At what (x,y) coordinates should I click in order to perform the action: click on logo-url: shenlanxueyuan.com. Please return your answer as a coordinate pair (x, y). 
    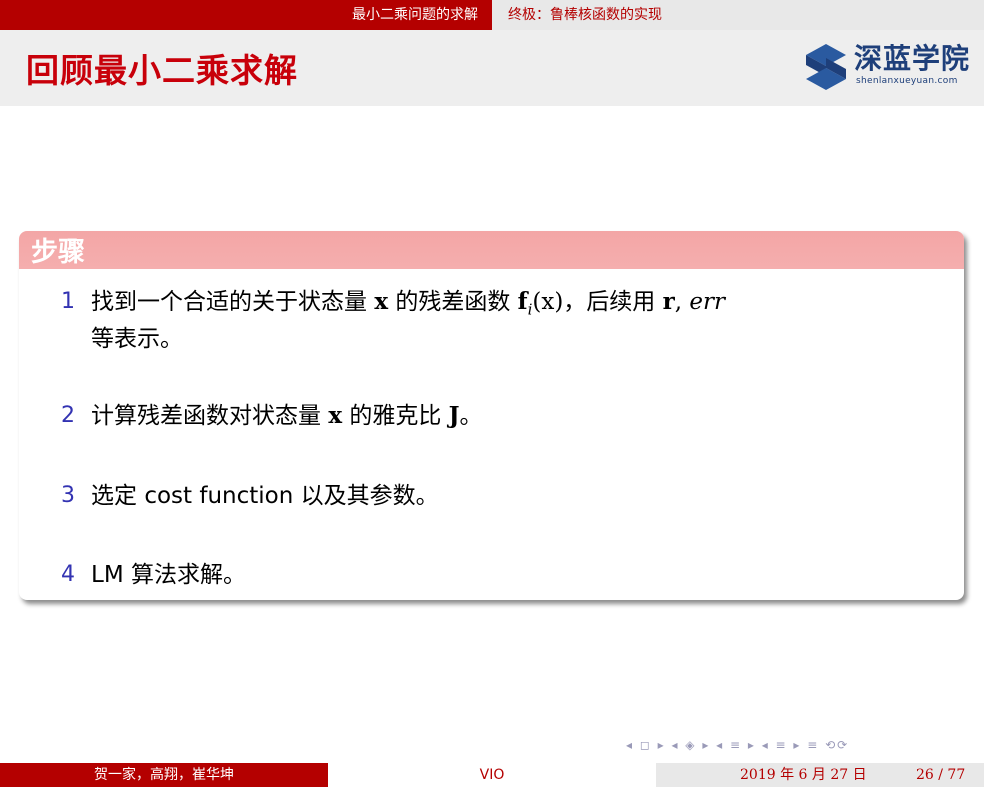
    Looking at the image, I should click on (907, 81).